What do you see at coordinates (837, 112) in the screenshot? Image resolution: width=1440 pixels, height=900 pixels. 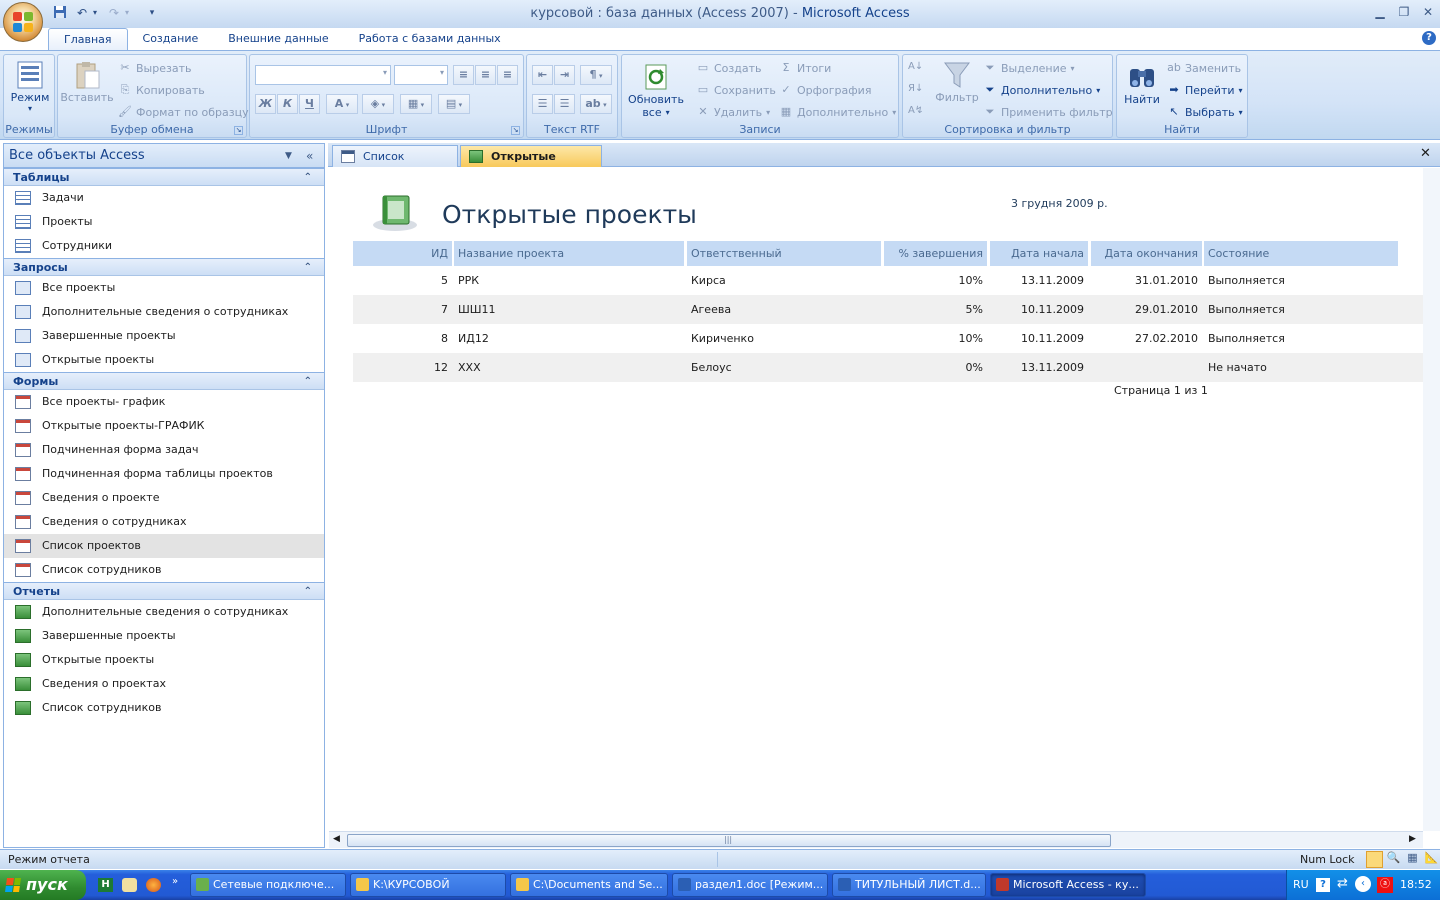 I see `more-records-button: ▦ Дополнительно ▾` at bounding box center [837, 112].